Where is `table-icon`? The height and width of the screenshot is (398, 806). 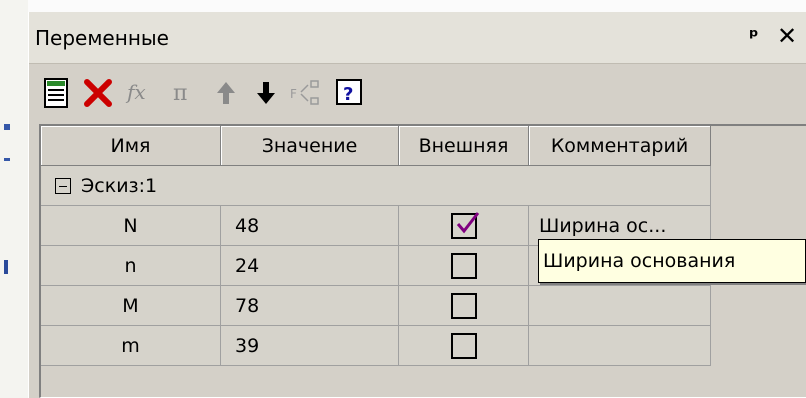
table-icon is located at coordinates (56, 93).